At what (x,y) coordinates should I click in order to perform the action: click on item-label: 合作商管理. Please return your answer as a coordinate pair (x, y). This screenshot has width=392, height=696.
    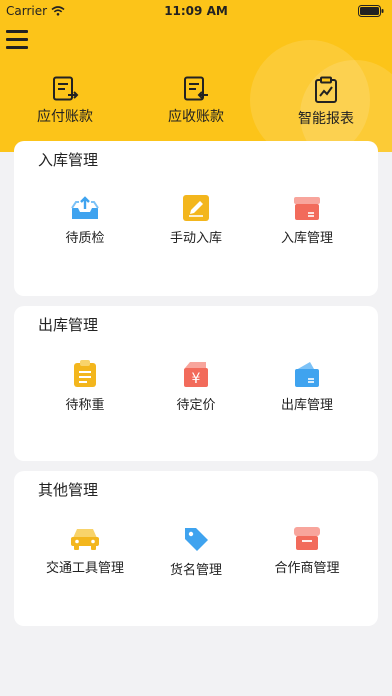
    Looking at the image, I should click on (307, 568).